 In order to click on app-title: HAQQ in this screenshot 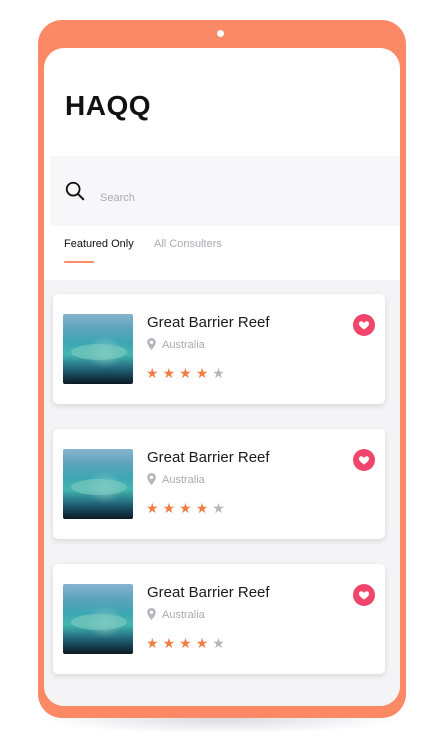, I will do `click(108, 105)`.